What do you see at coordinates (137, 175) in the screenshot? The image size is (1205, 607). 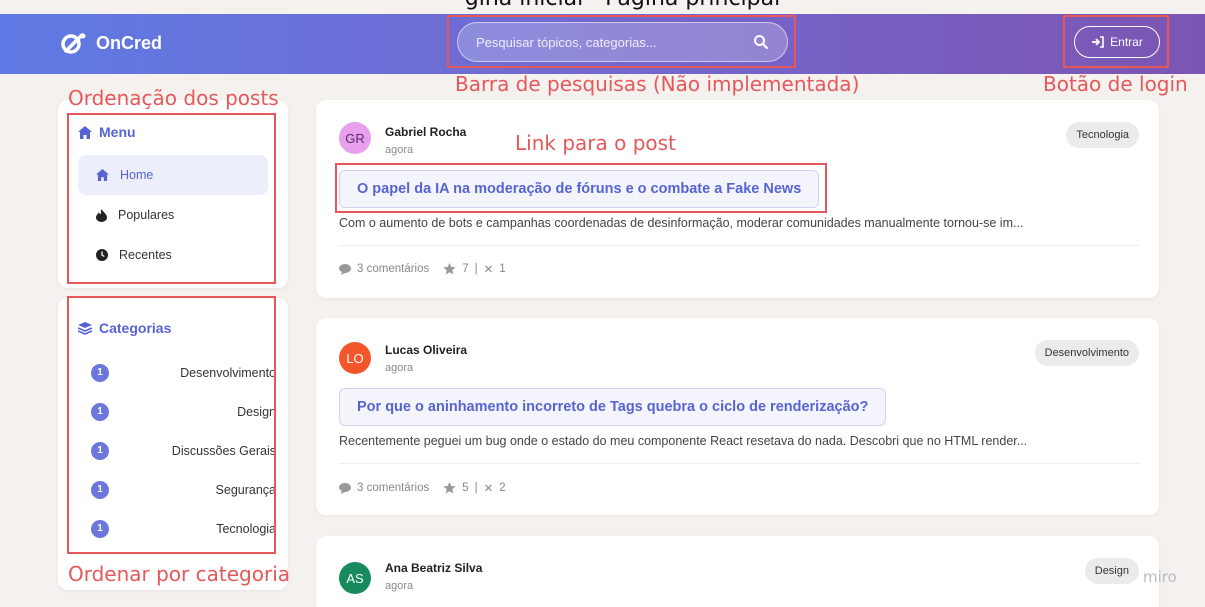 I see `sidebar-item-label: Home` at bounding box center [137, 175].